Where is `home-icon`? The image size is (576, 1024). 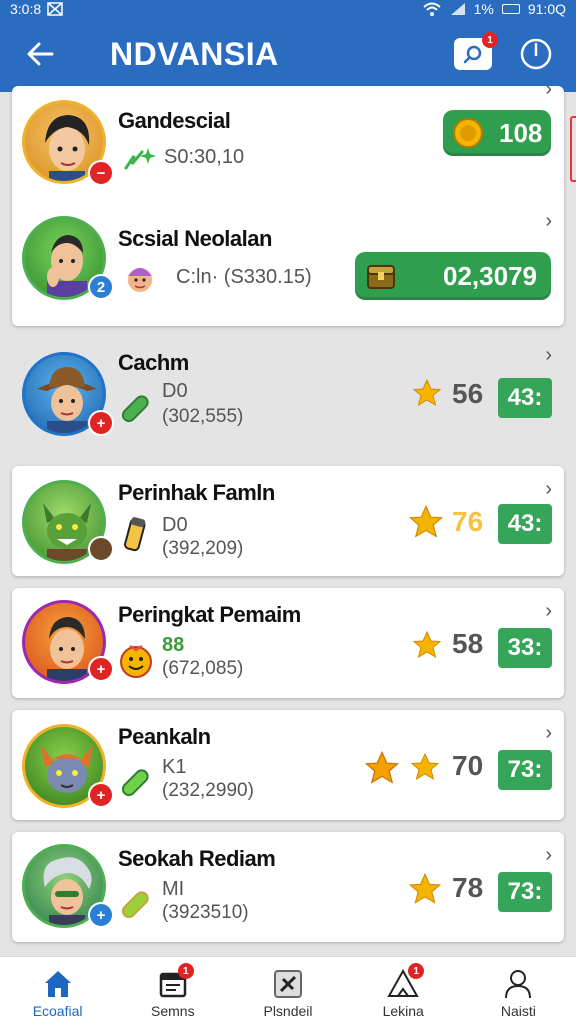
home-icon is located at coordinates (57, 984).